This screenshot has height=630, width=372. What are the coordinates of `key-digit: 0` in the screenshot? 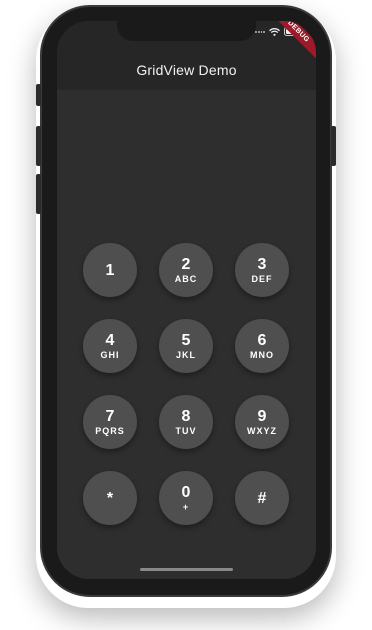 It's located at (186, 492).